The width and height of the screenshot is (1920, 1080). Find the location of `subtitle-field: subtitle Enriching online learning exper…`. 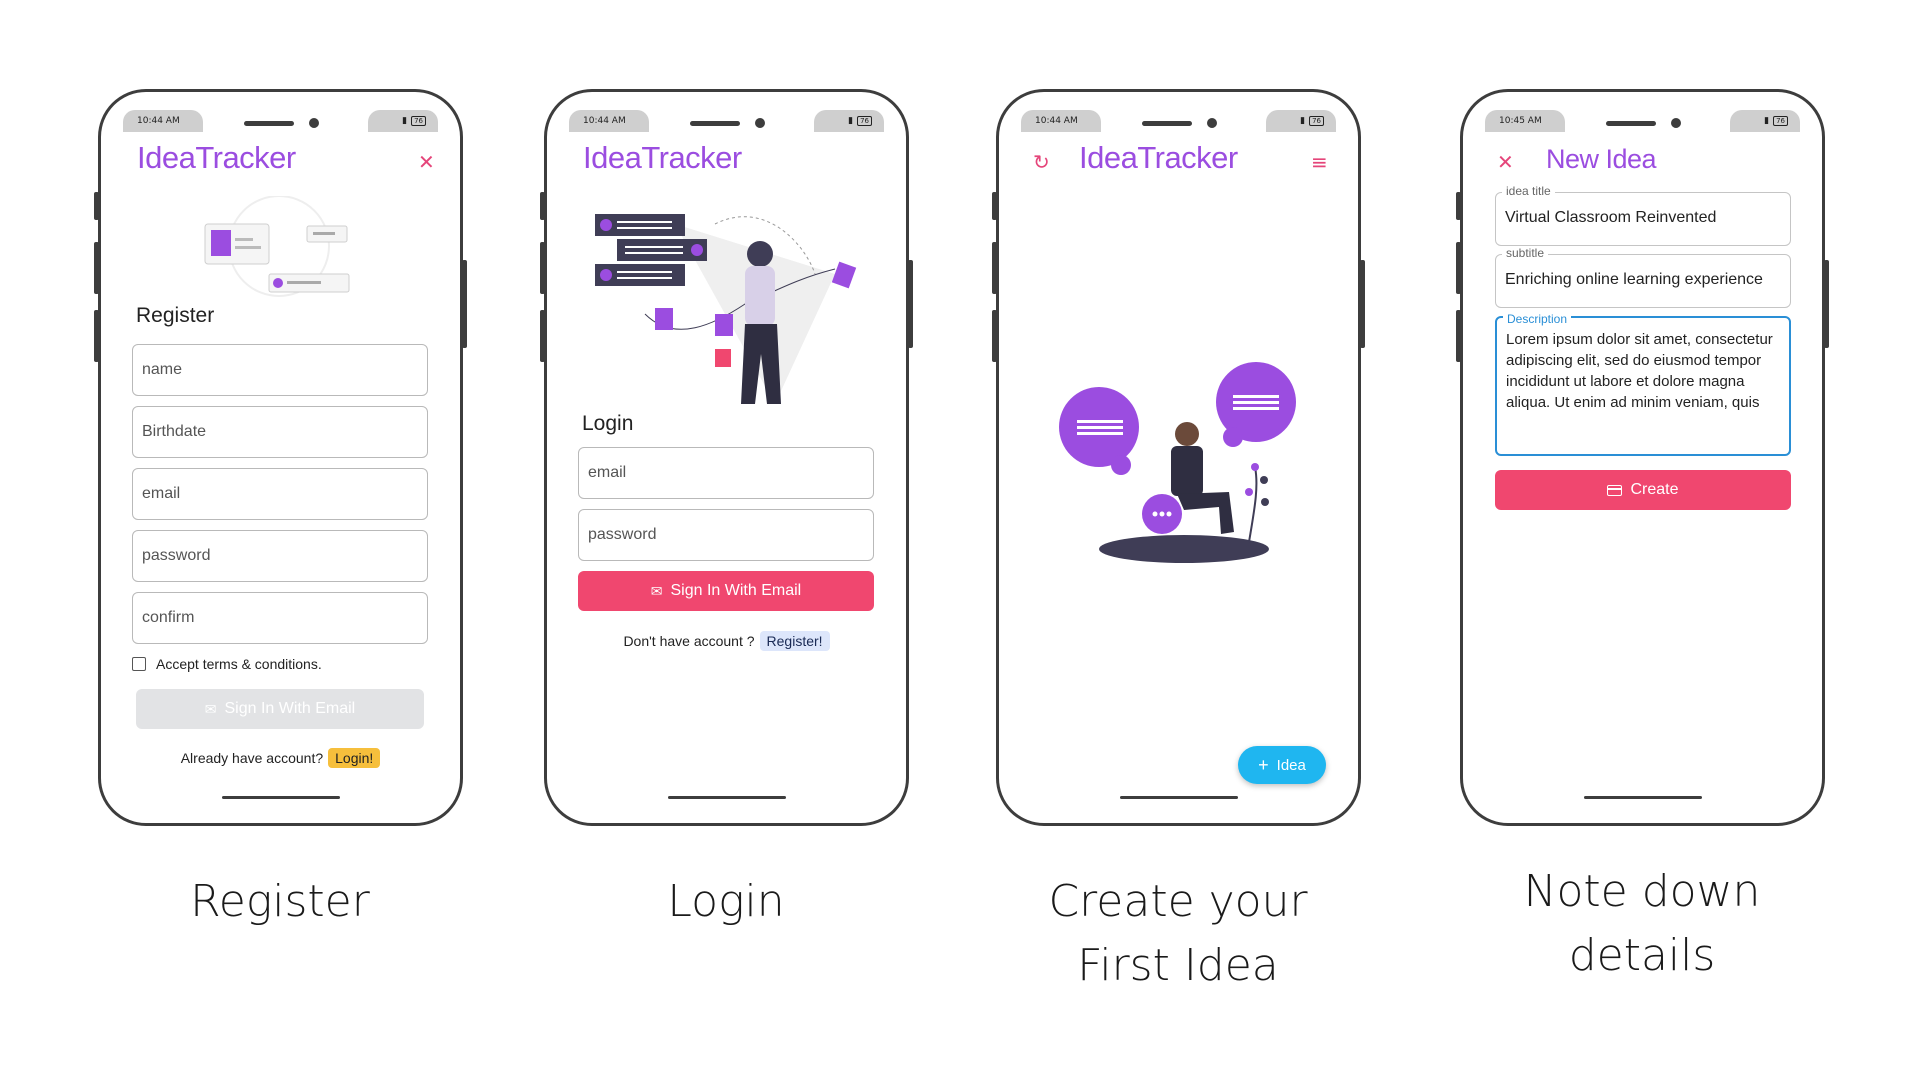

subtitle-field: subtitle Enriching online learning exper… is located at coordinates (1643, 277).